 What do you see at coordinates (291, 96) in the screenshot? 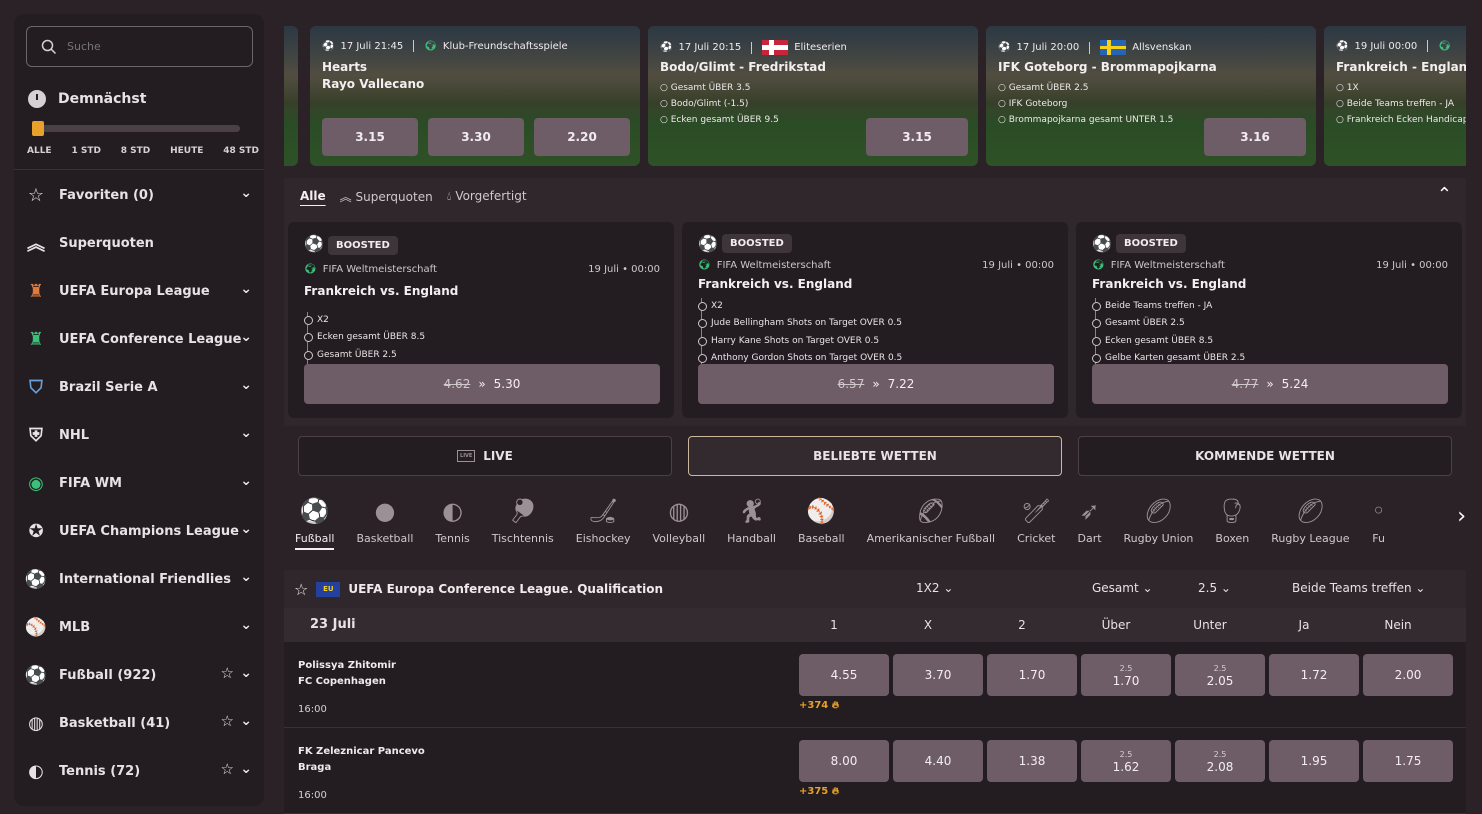
I see `featured-card-previous` at bounding box center [291, 96].